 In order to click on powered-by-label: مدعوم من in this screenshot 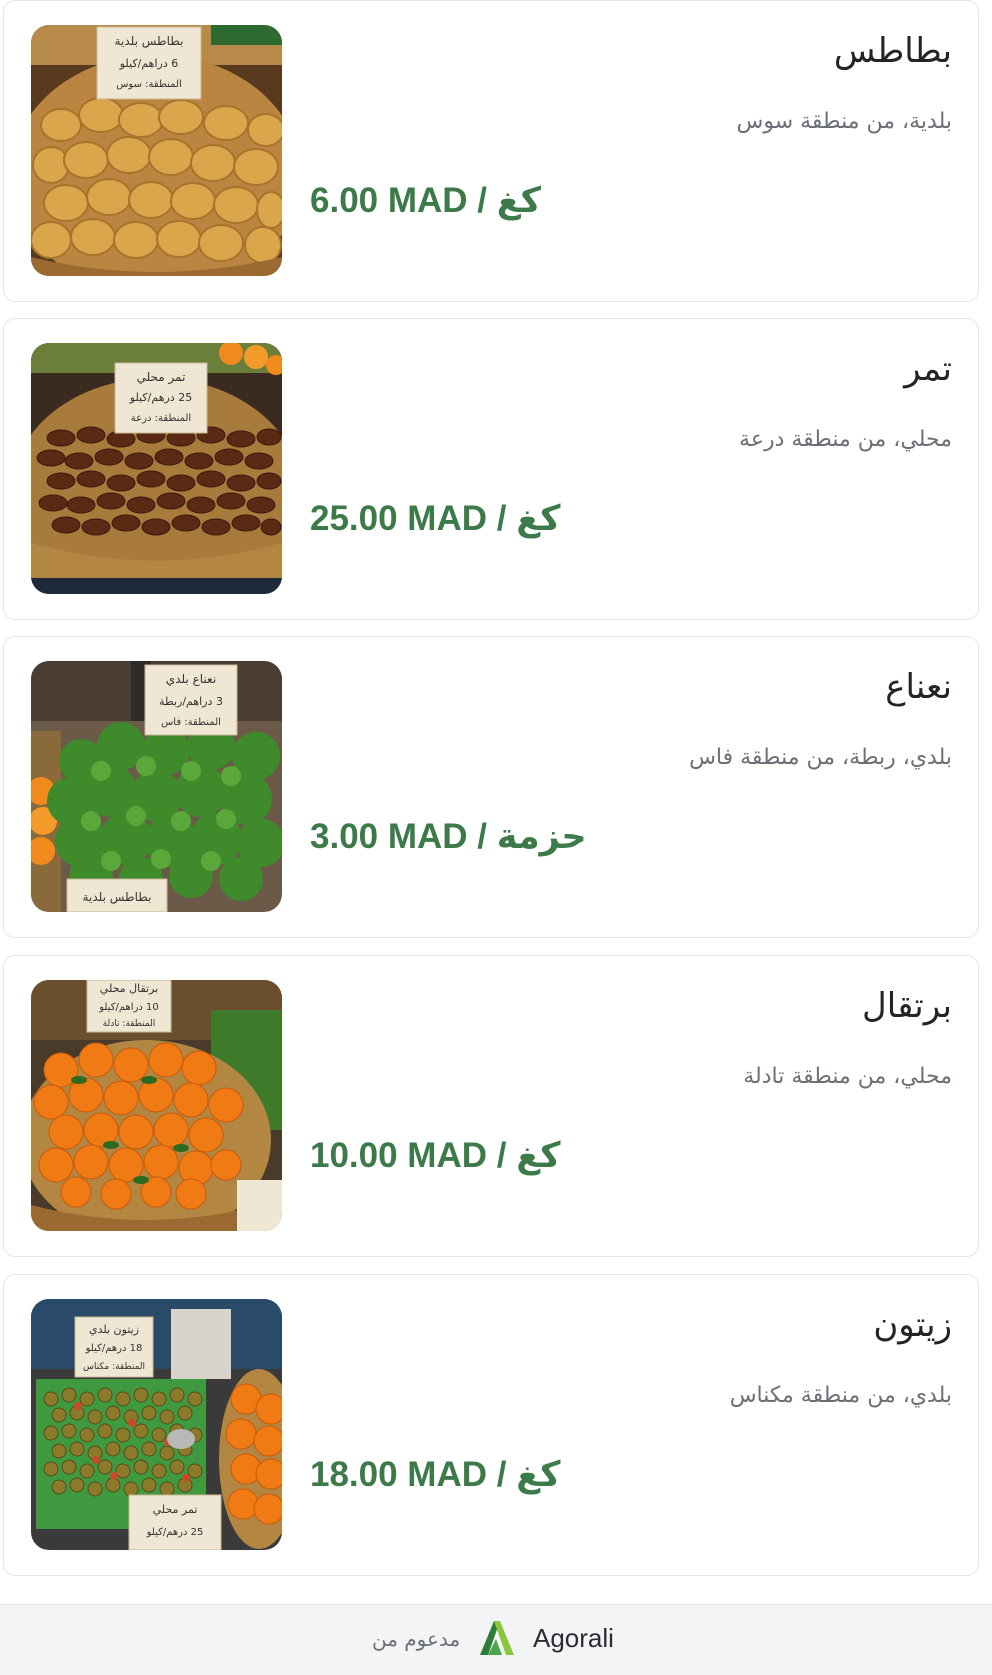, I will do `click(416, 1639)`.